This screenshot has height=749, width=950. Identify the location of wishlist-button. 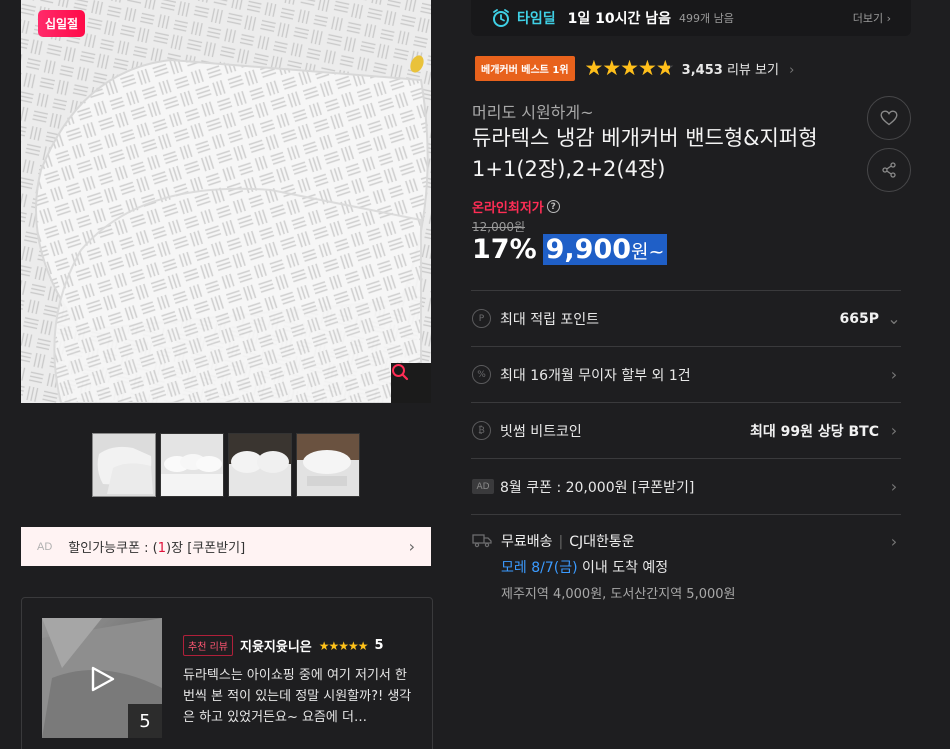
(889, 118).